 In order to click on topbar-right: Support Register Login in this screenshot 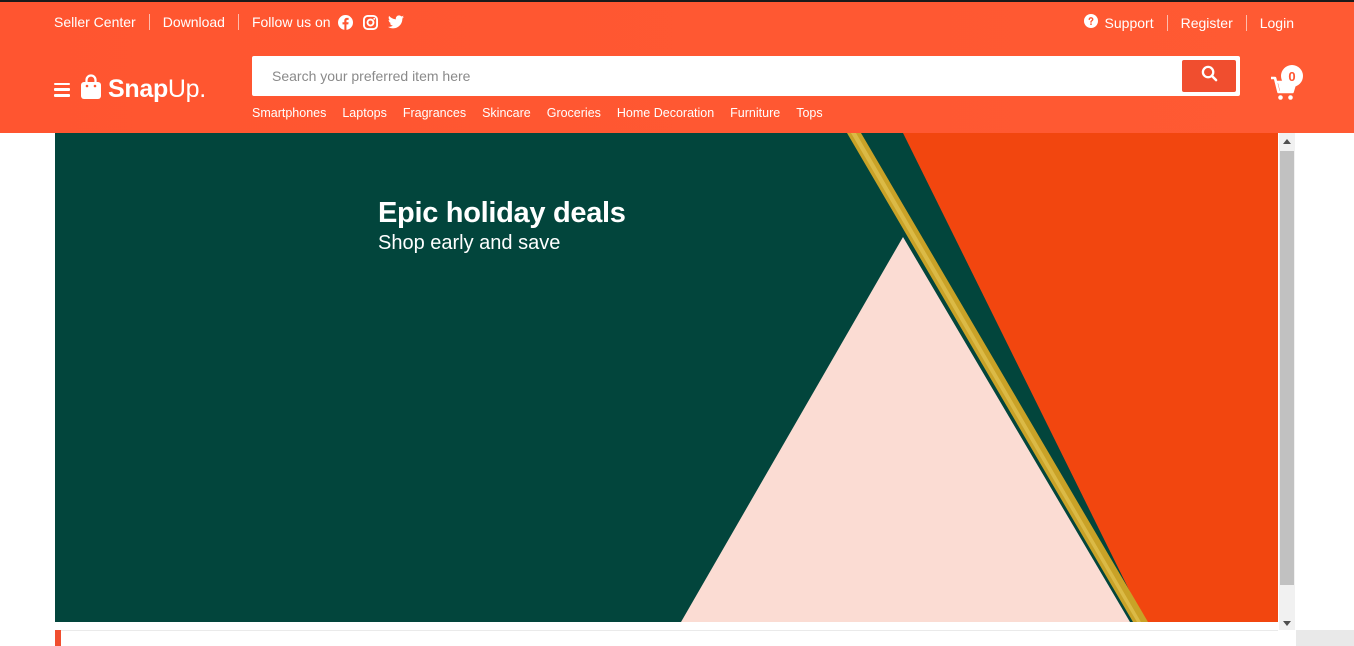, I will do `click(1188, 22)`.